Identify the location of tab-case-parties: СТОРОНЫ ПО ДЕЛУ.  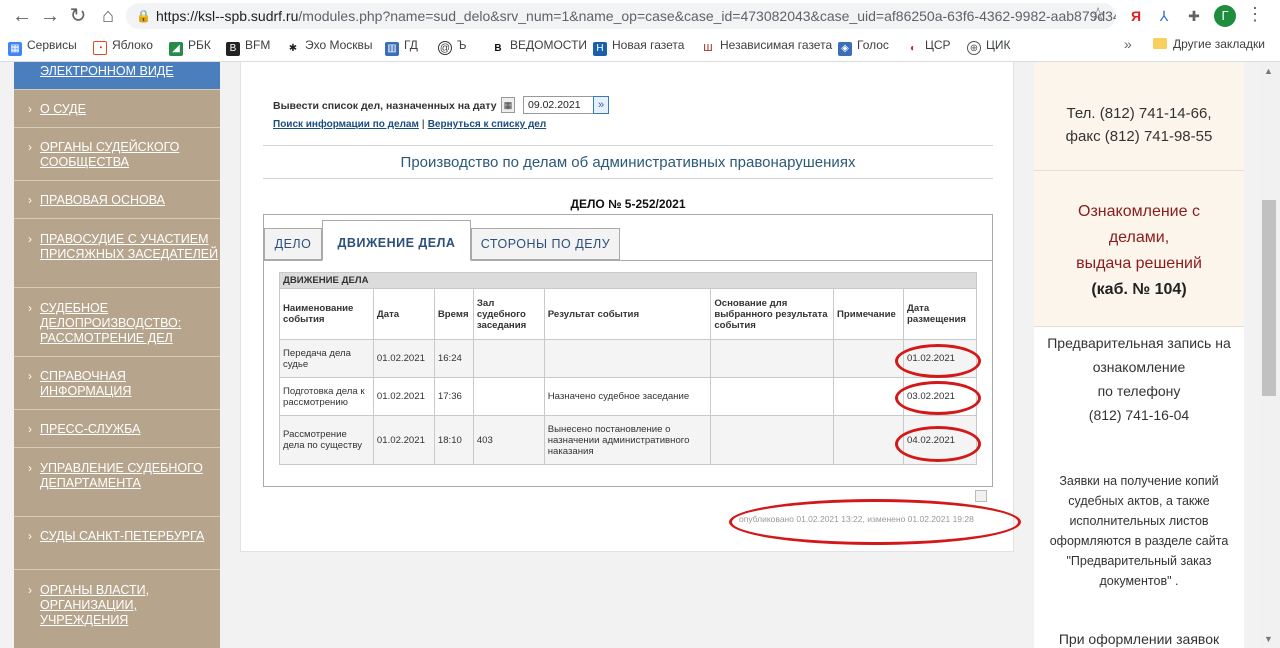
(545, 244).